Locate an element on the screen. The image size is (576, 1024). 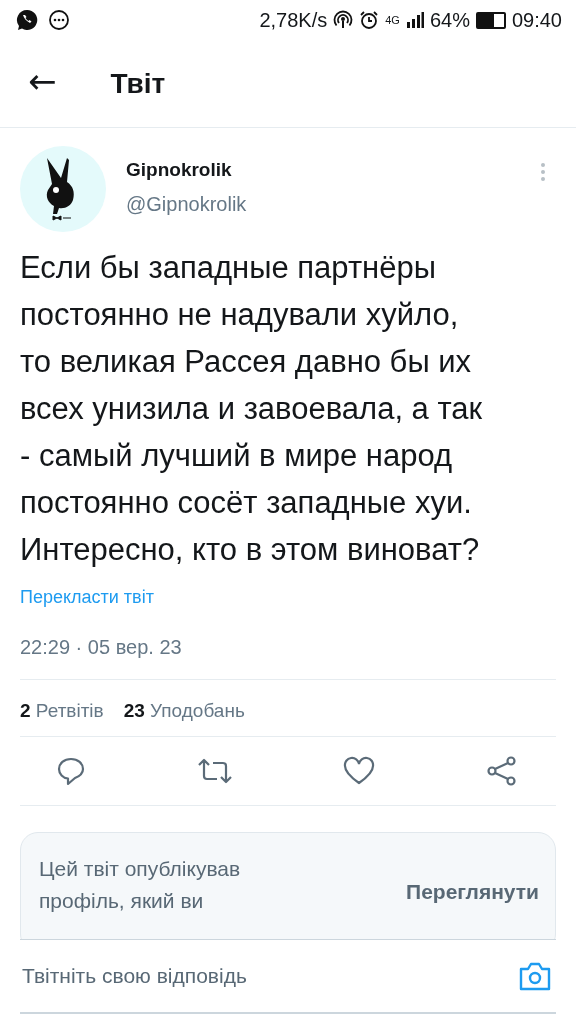
reply-icon is located at coordinates (71, 771).